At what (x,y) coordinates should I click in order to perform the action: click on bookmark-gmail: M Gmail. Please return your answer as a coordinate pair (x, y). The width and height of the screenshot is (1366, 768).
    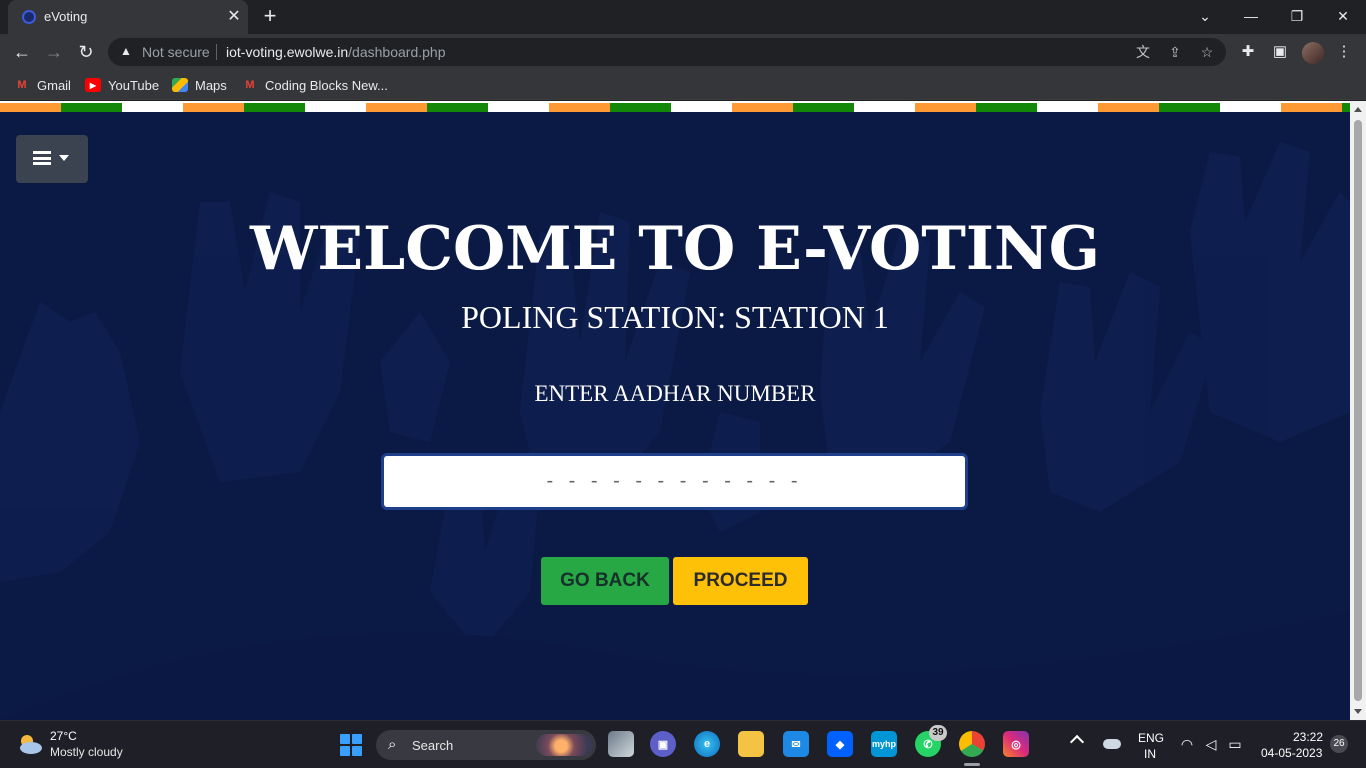
    Looking at the image, I should click on (42, 85).